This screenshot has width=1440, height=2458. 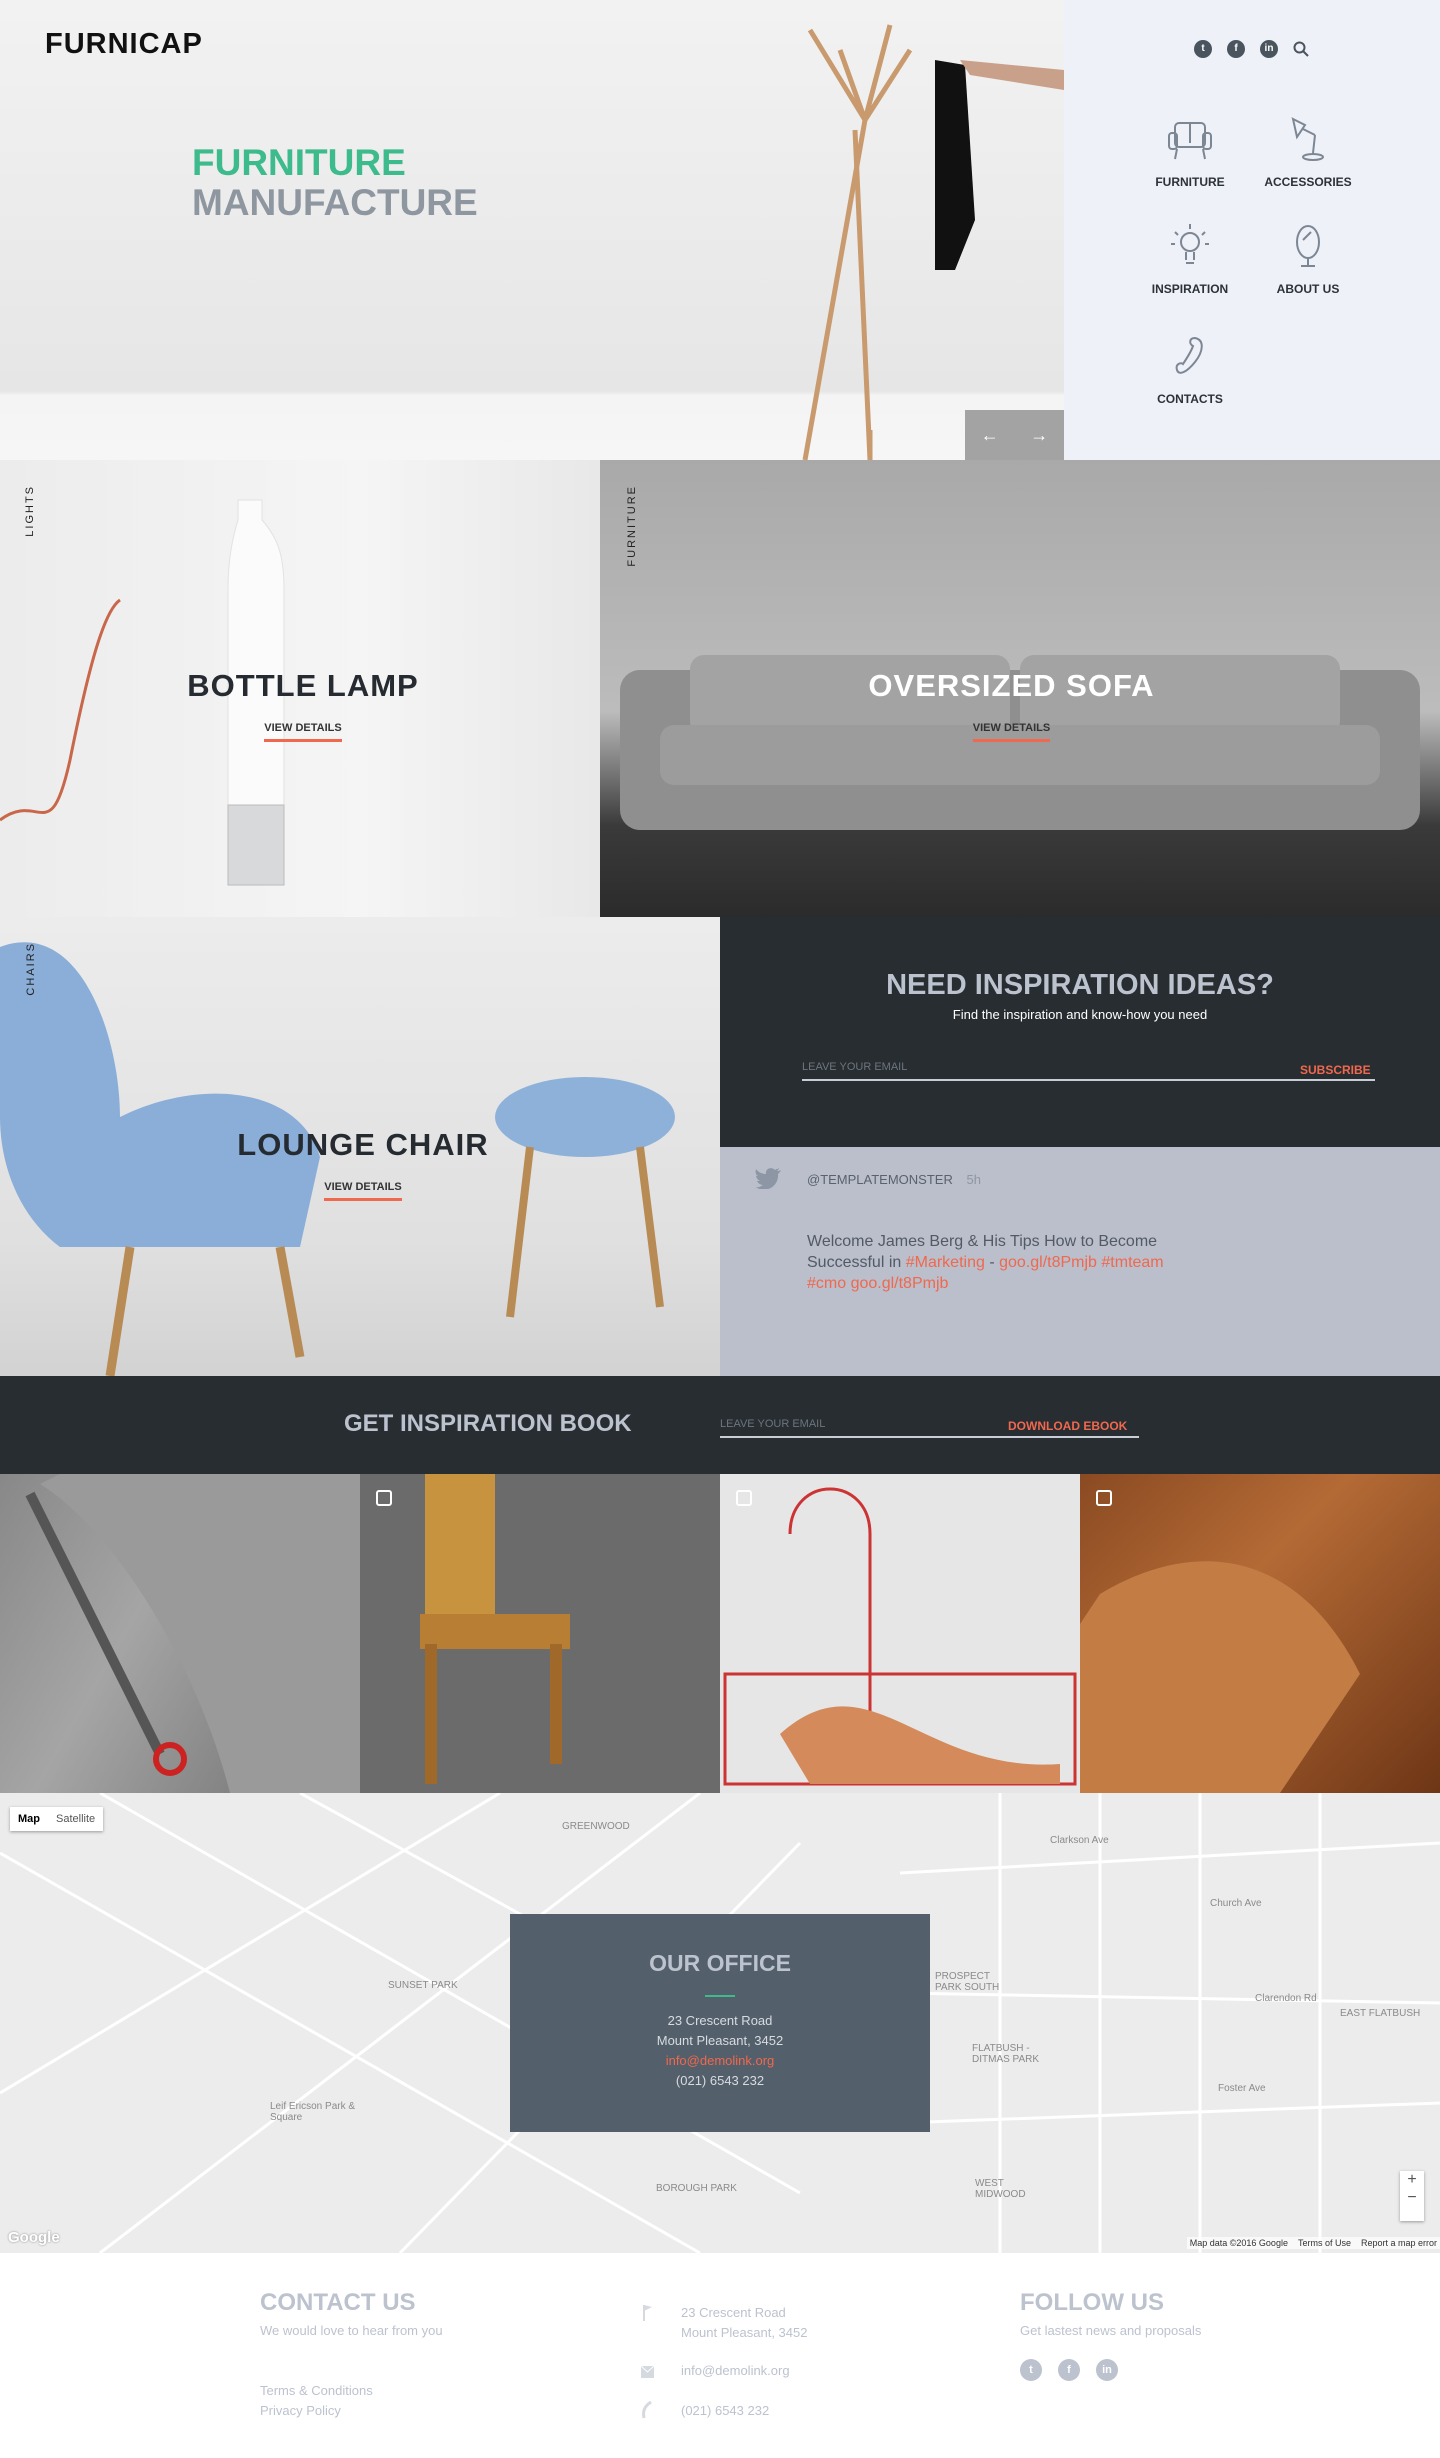 I want to click on hero-slider: FURNICAP FURNITURE MANUFACTURE, so click(x=532, y=230).